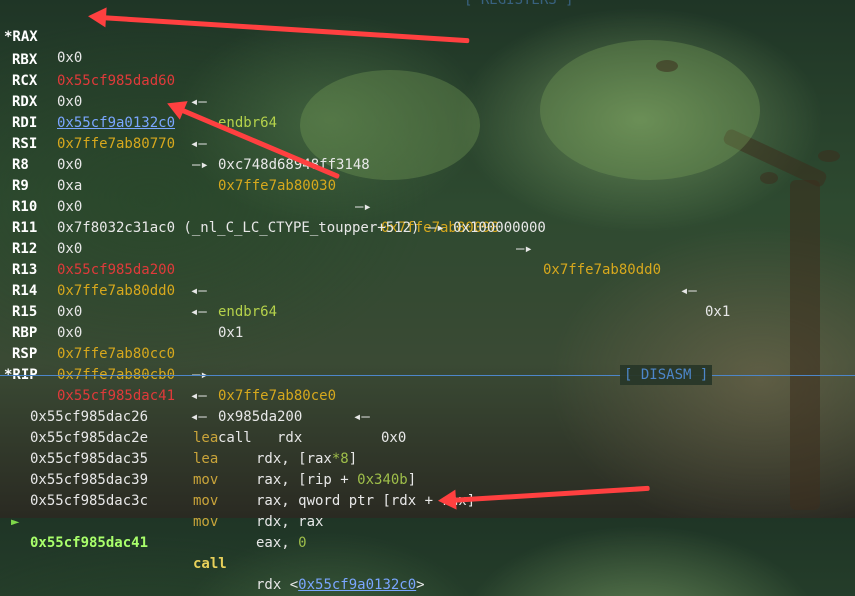 This screenshot has height=596, width=855. What do you see at coordinates (116, 291) in the screenshot?
I see `register-address: 0x7ffe7ab80dd0` at bounding box center [116, 291].